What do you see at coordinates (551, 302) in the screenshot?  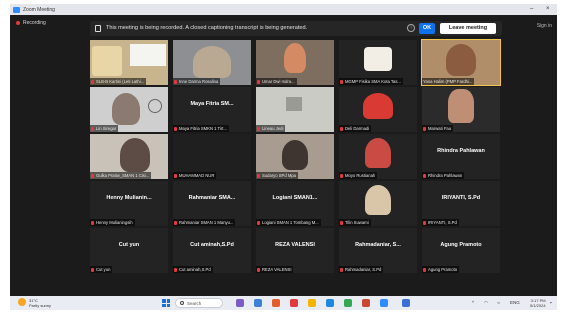 I see `notification-icon: ▪` at bounding box center [551, 302].